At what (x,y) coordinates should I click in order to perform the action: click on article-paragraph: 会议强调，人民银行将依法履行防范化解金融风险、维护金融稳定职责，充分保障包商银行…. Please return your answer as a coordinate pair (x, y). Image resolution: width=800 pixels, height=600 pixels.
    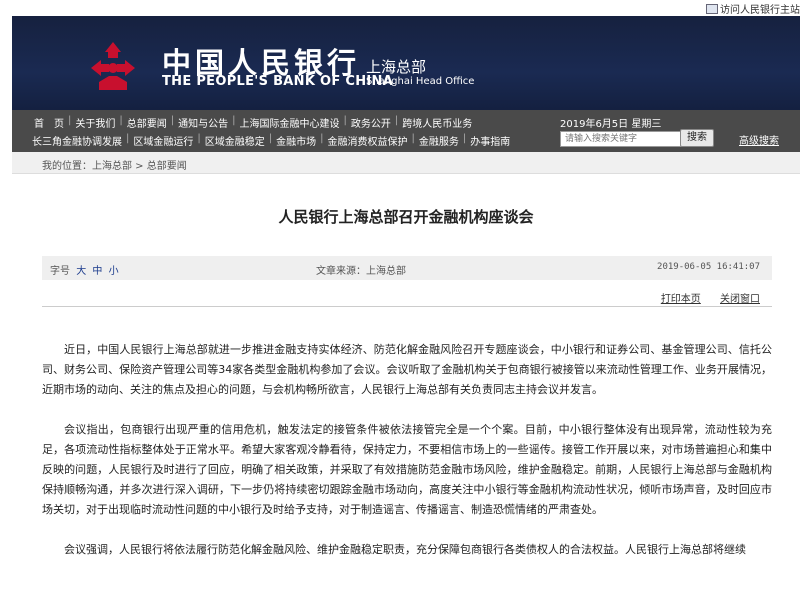
    Looking at the image, I should click on (405, 549).